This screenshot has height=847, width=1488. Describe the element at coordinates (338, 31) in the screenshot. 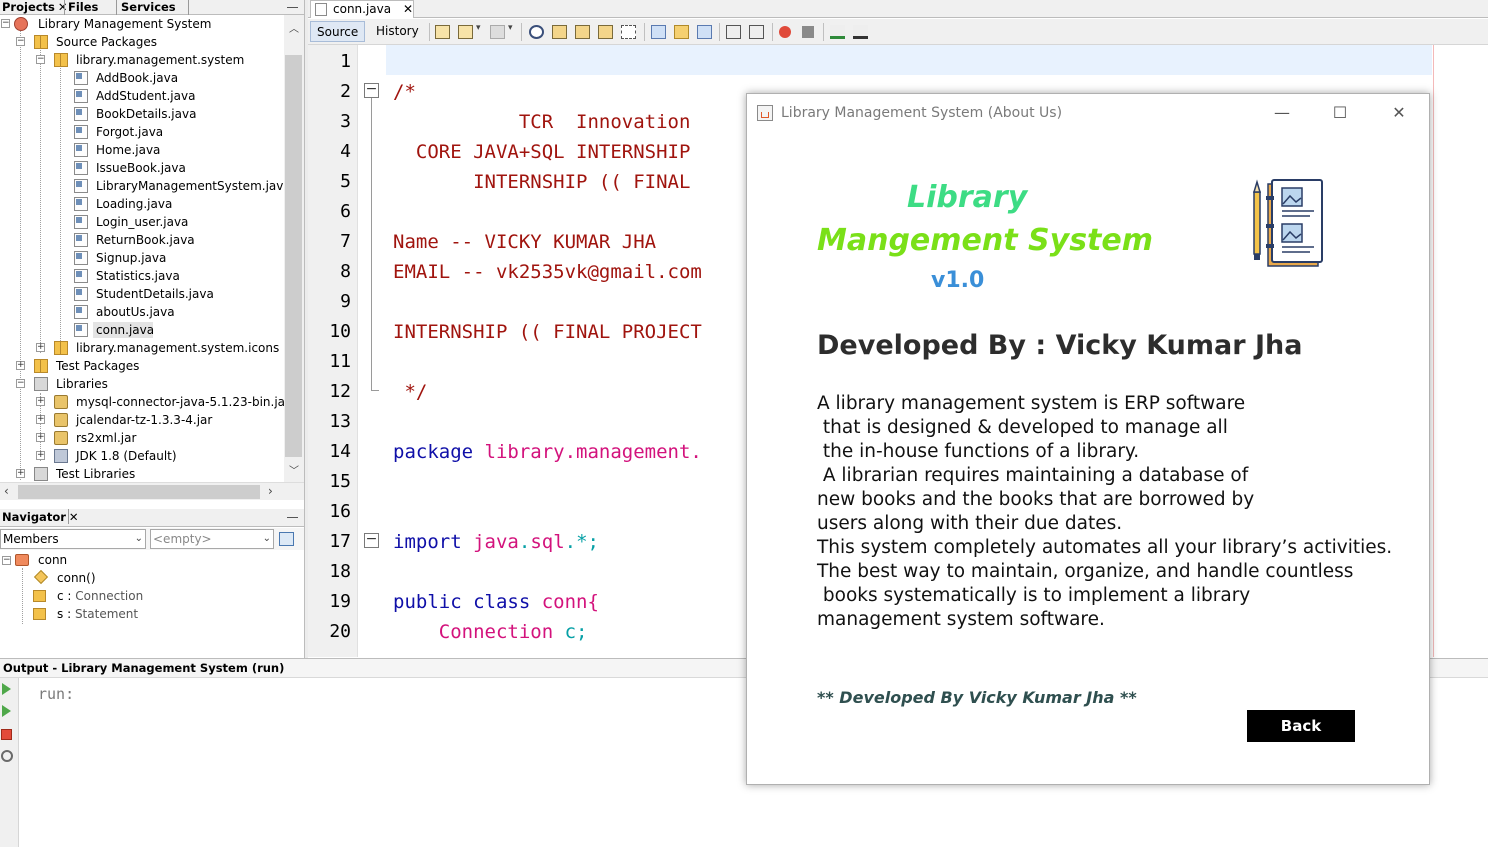

I see `source-view-button: Source` at that location.